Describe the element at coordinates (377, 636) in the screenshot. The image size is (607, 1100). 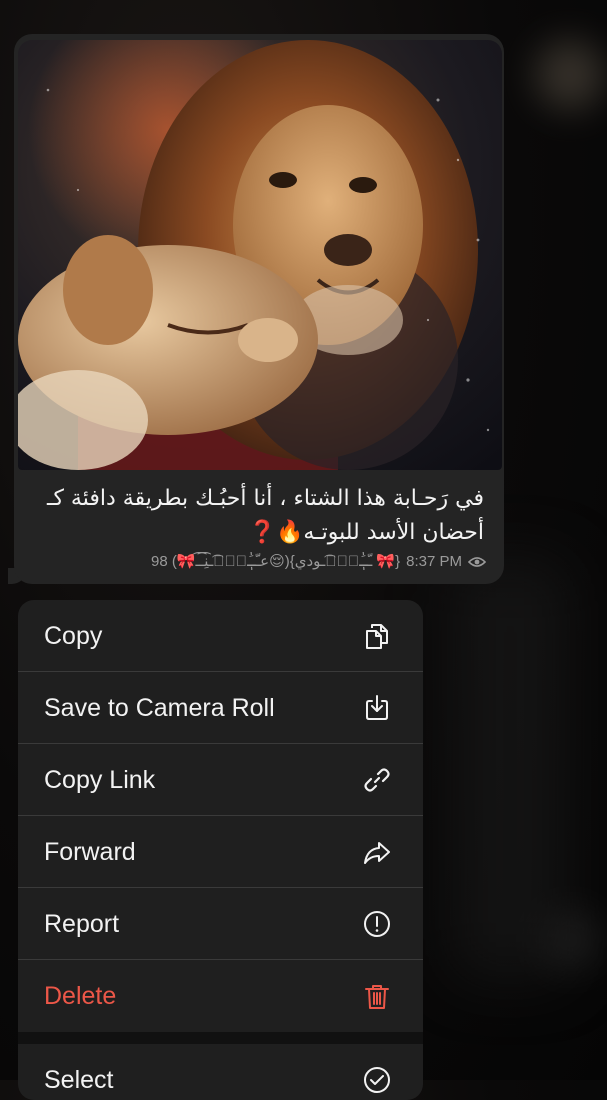
I see `copy-icon` at that location.